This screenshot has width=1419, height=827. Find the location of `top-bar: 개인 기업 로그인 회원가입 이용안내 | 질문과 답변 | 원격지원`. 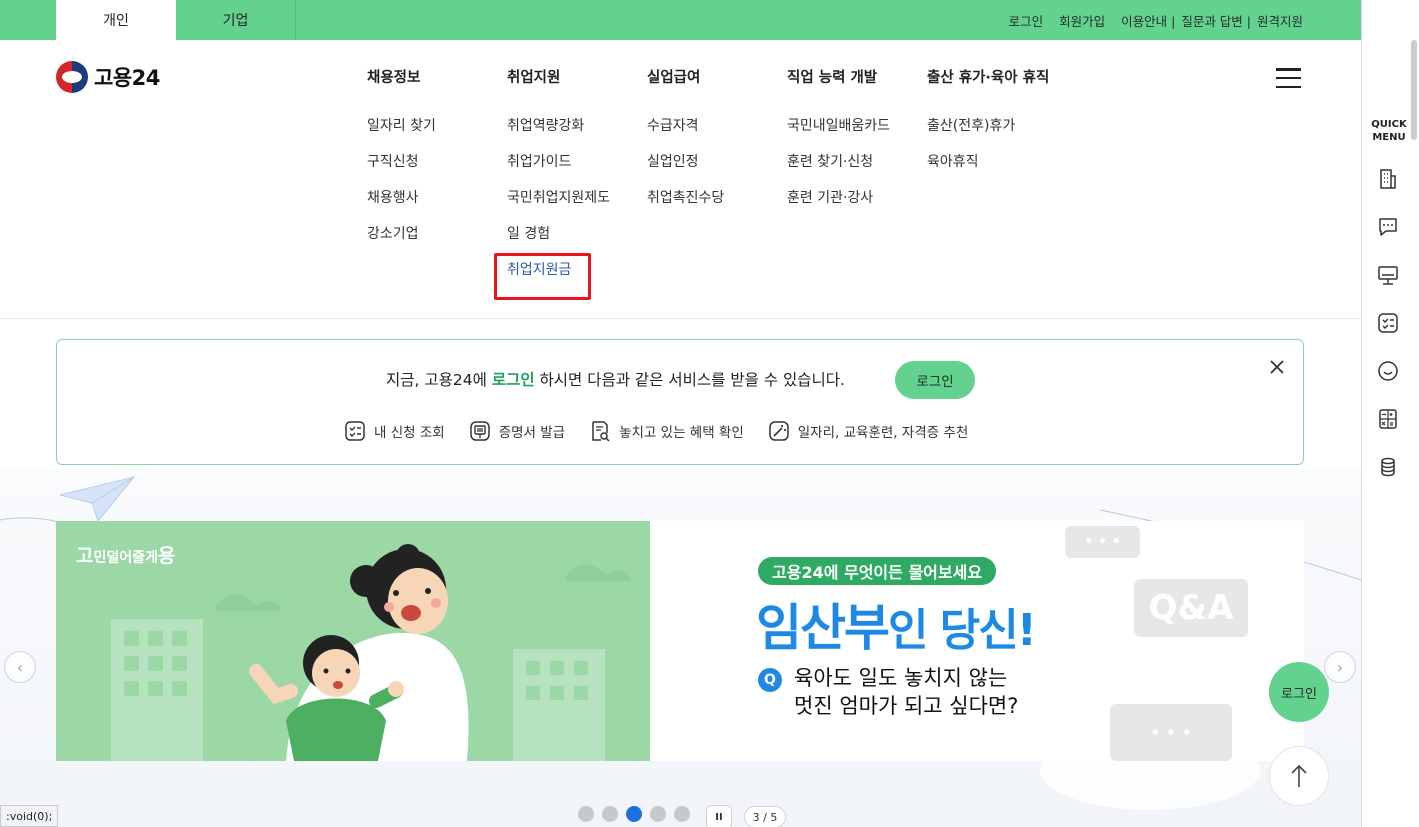

top-bar: 개인 기업 로그인 회원가입 이용안내 | 질문과 답변 | 원격지원 is located at coordinates (680, 20).